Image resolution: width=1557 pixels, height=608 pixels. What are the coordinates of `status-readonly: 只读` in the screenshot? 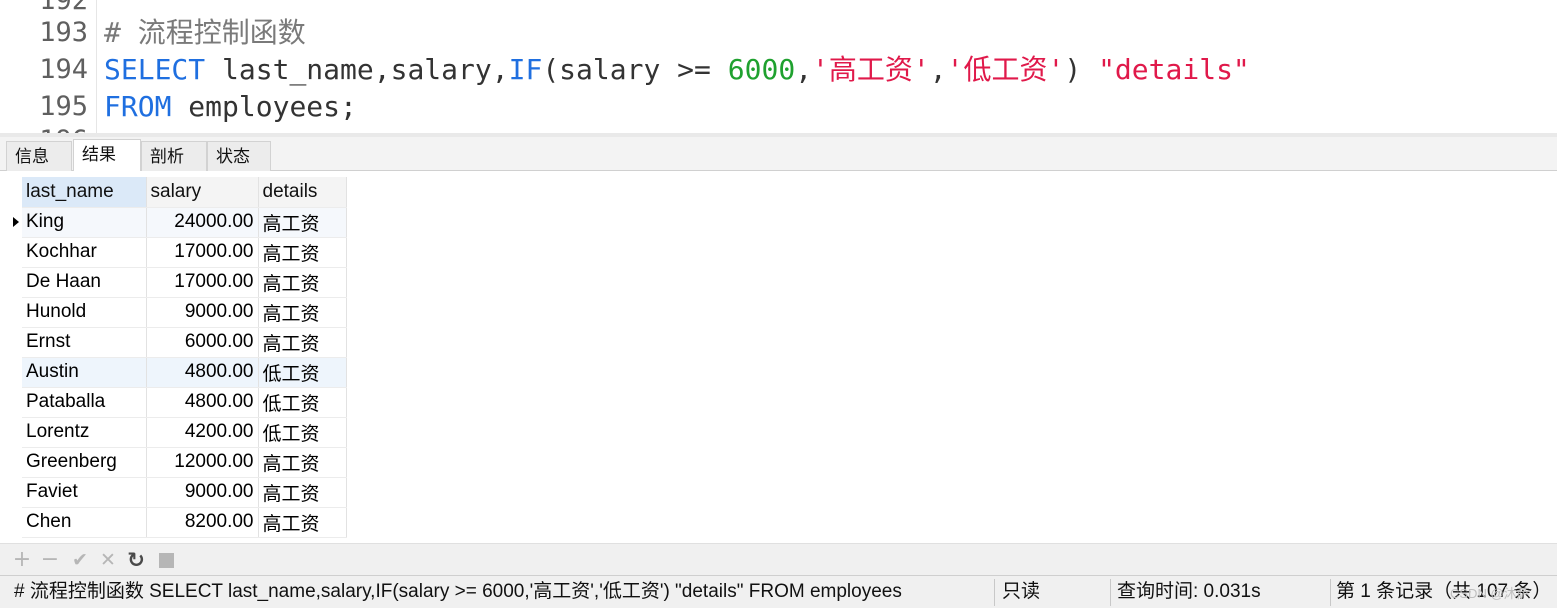 It's located at (1021, 591).